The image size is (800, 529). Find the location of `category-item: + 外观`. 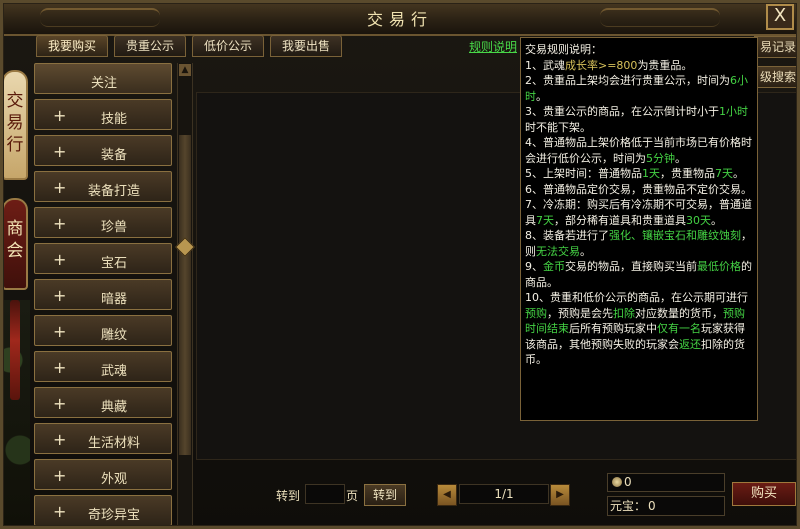

category-item: + 外观 is located at coordinates (103, 474).